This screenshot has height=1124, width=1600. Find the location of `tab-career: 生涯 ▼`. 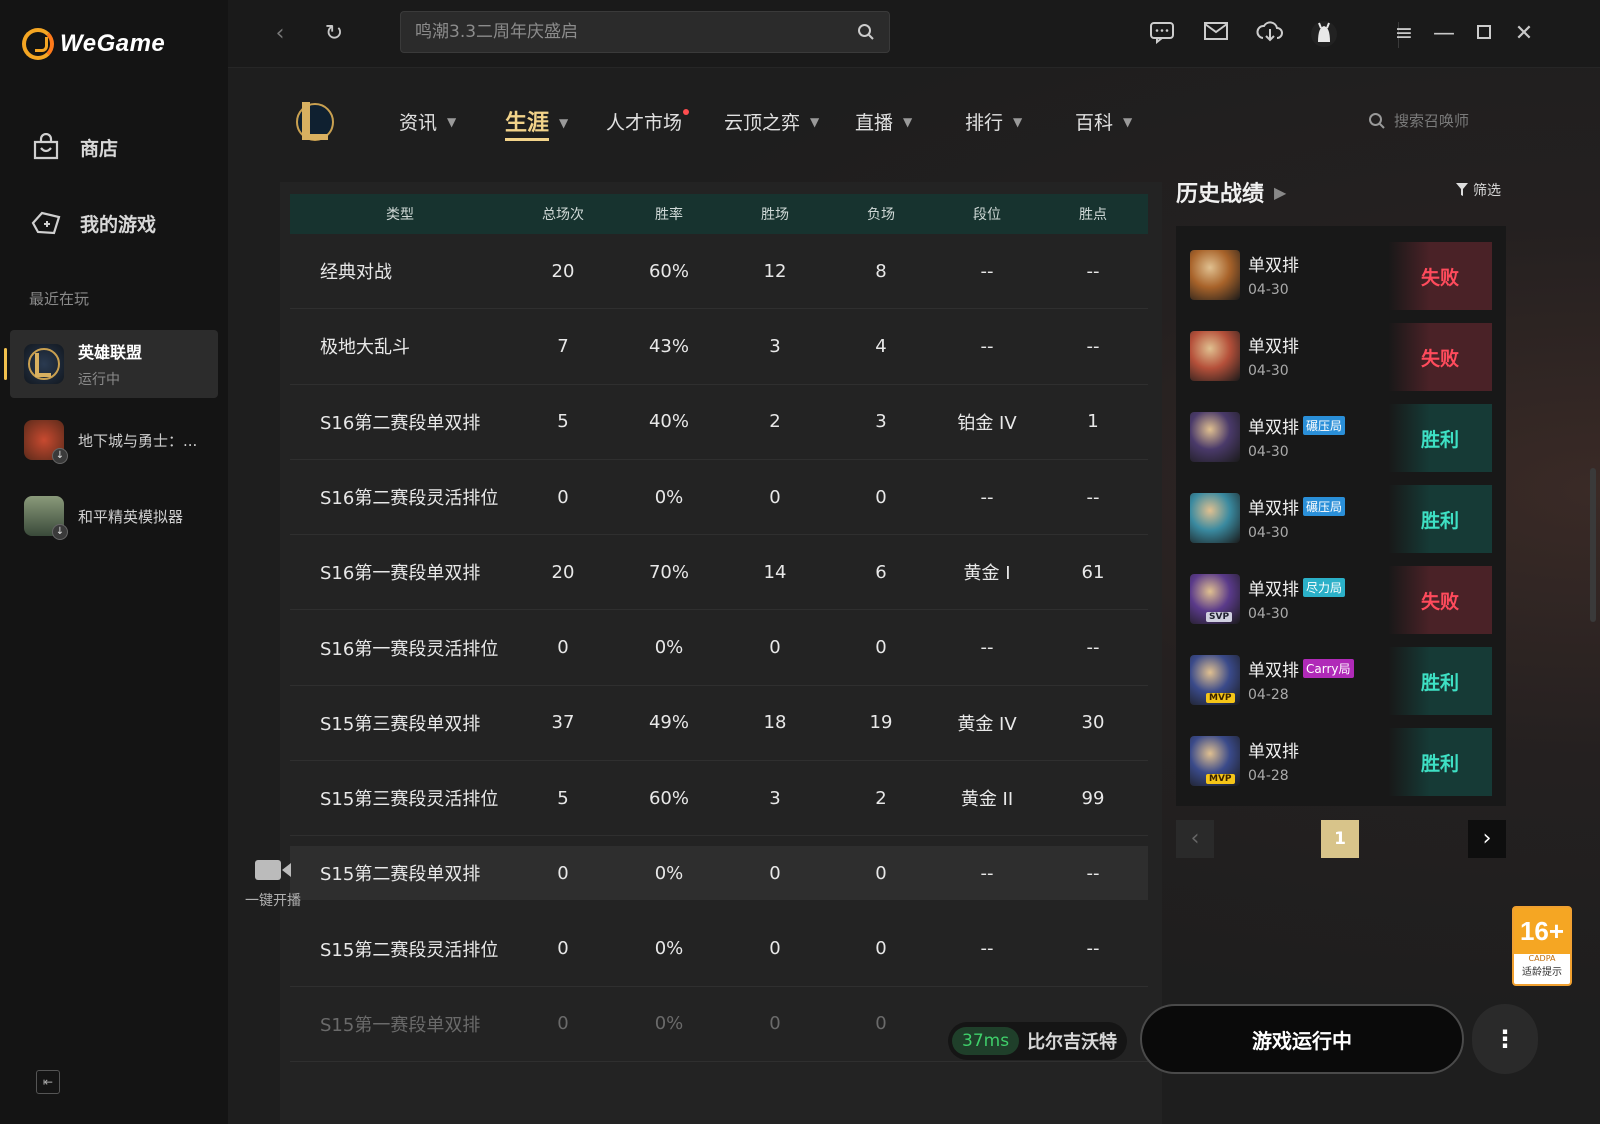

tab-career: 生涯 ▼ is located at coordinates (536, 123).